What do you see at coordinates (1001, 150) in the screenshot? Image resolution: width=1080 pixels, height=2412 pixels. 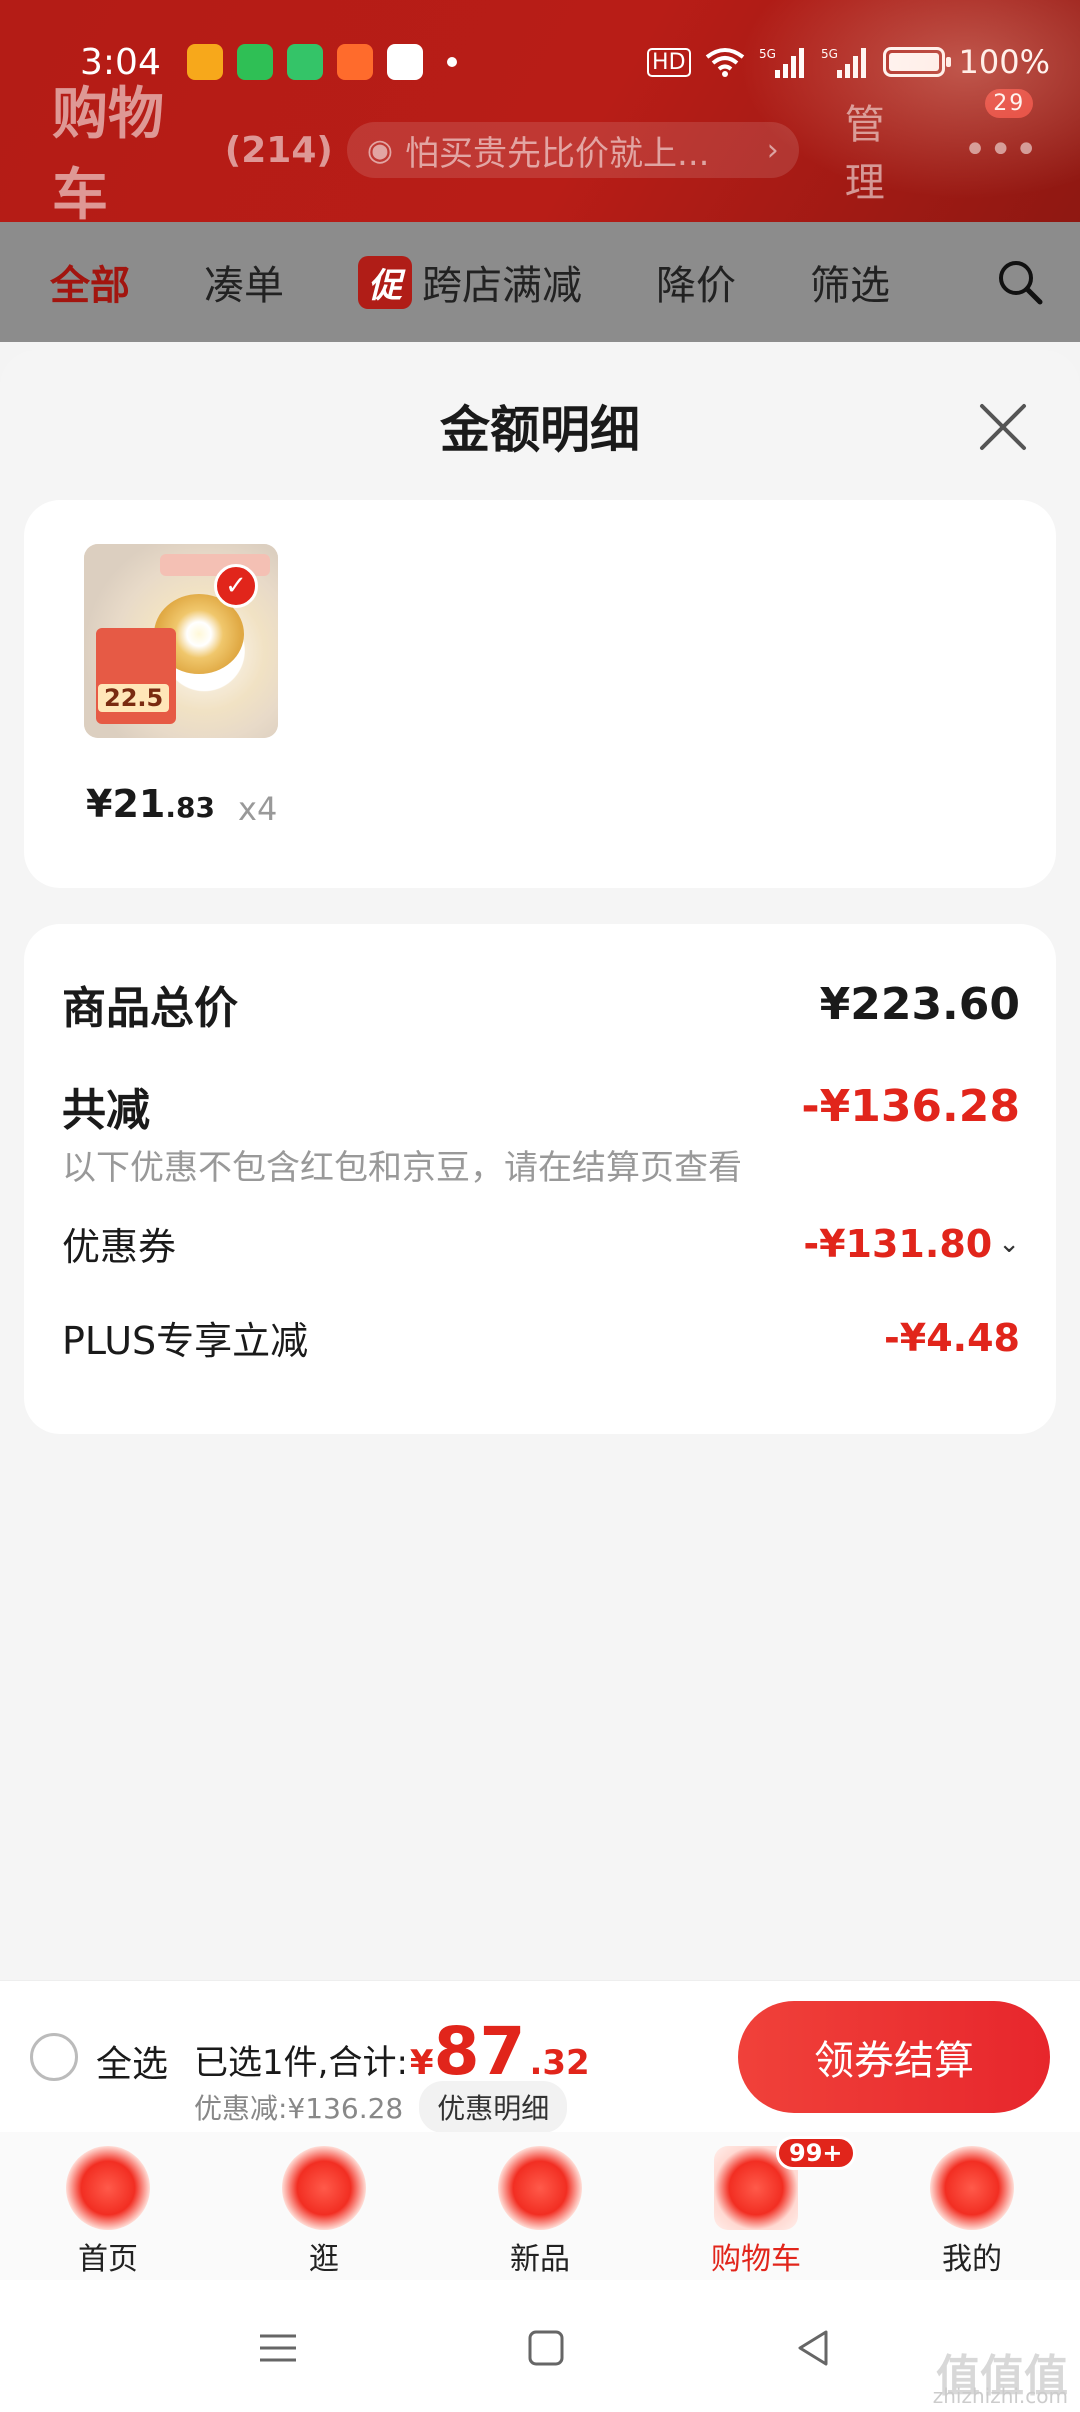 I see `more-dots-icon: •••` at bounding box center [1001, 150].